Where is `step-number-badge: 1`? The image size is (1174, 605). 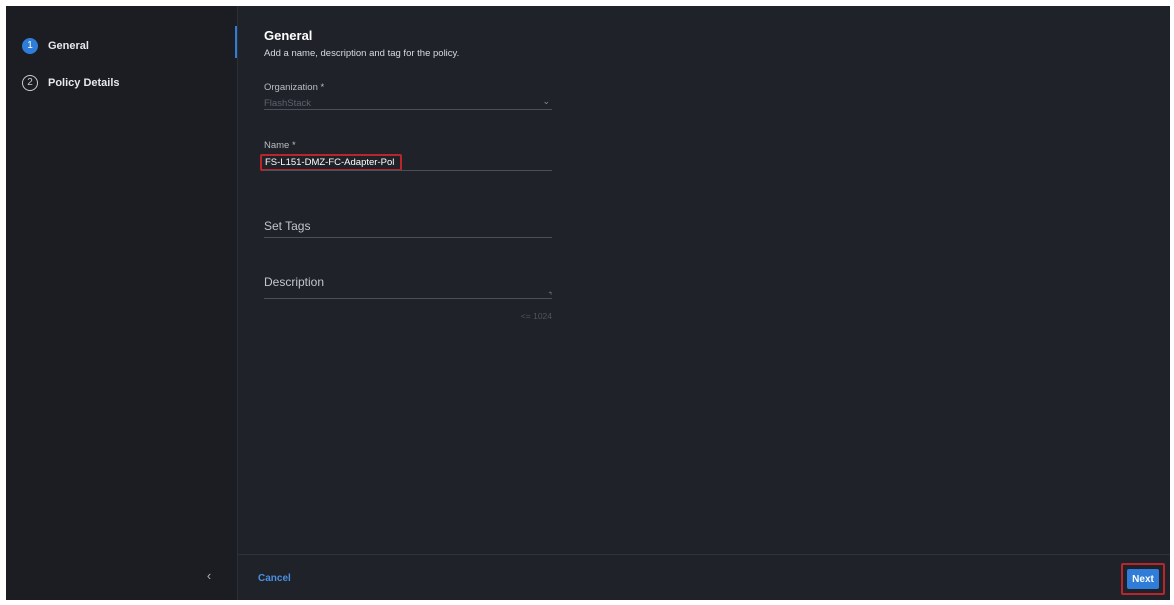
step-number-badge: 1 is located at coordinates (30, 46).